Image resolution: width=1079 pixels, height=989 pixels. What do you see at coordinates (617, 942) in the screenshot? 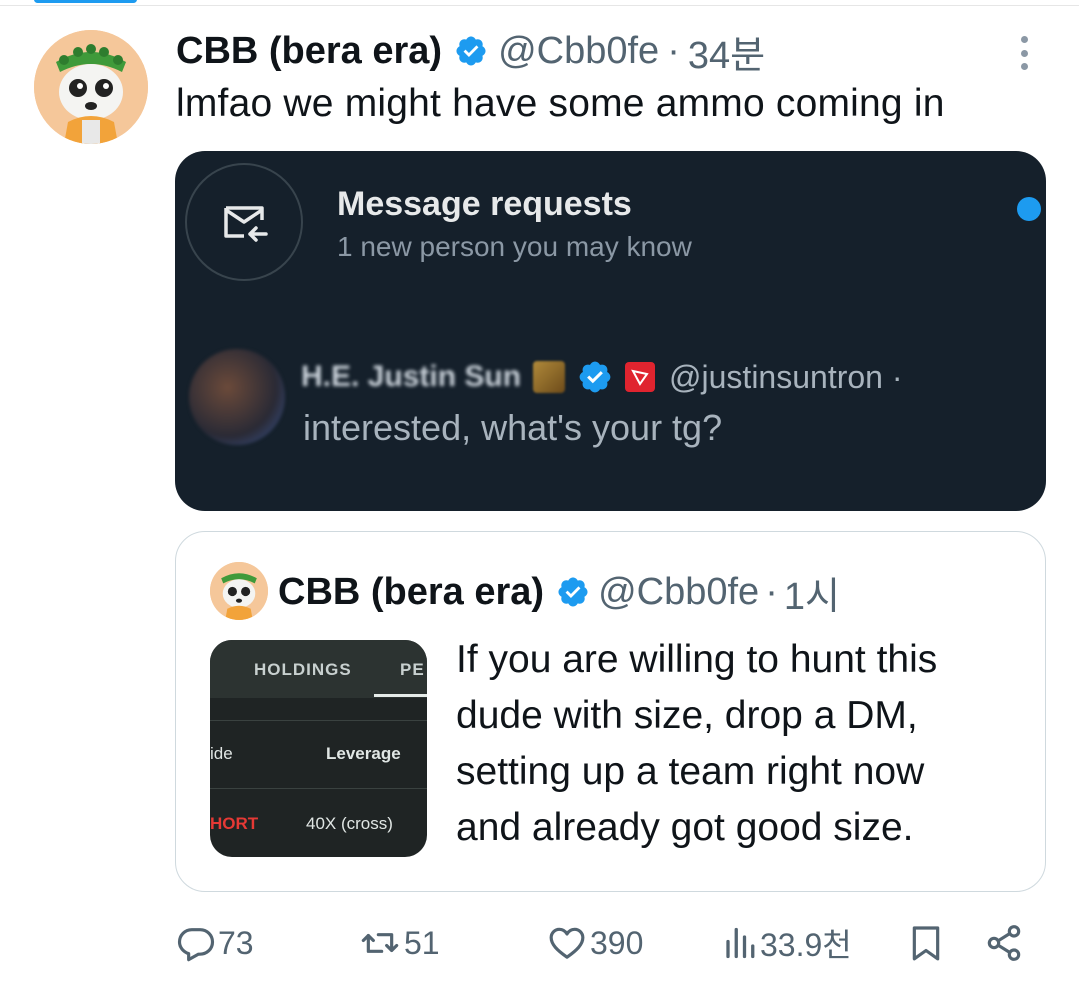
I see `like-count: 390` at bounding box center [617, 942].